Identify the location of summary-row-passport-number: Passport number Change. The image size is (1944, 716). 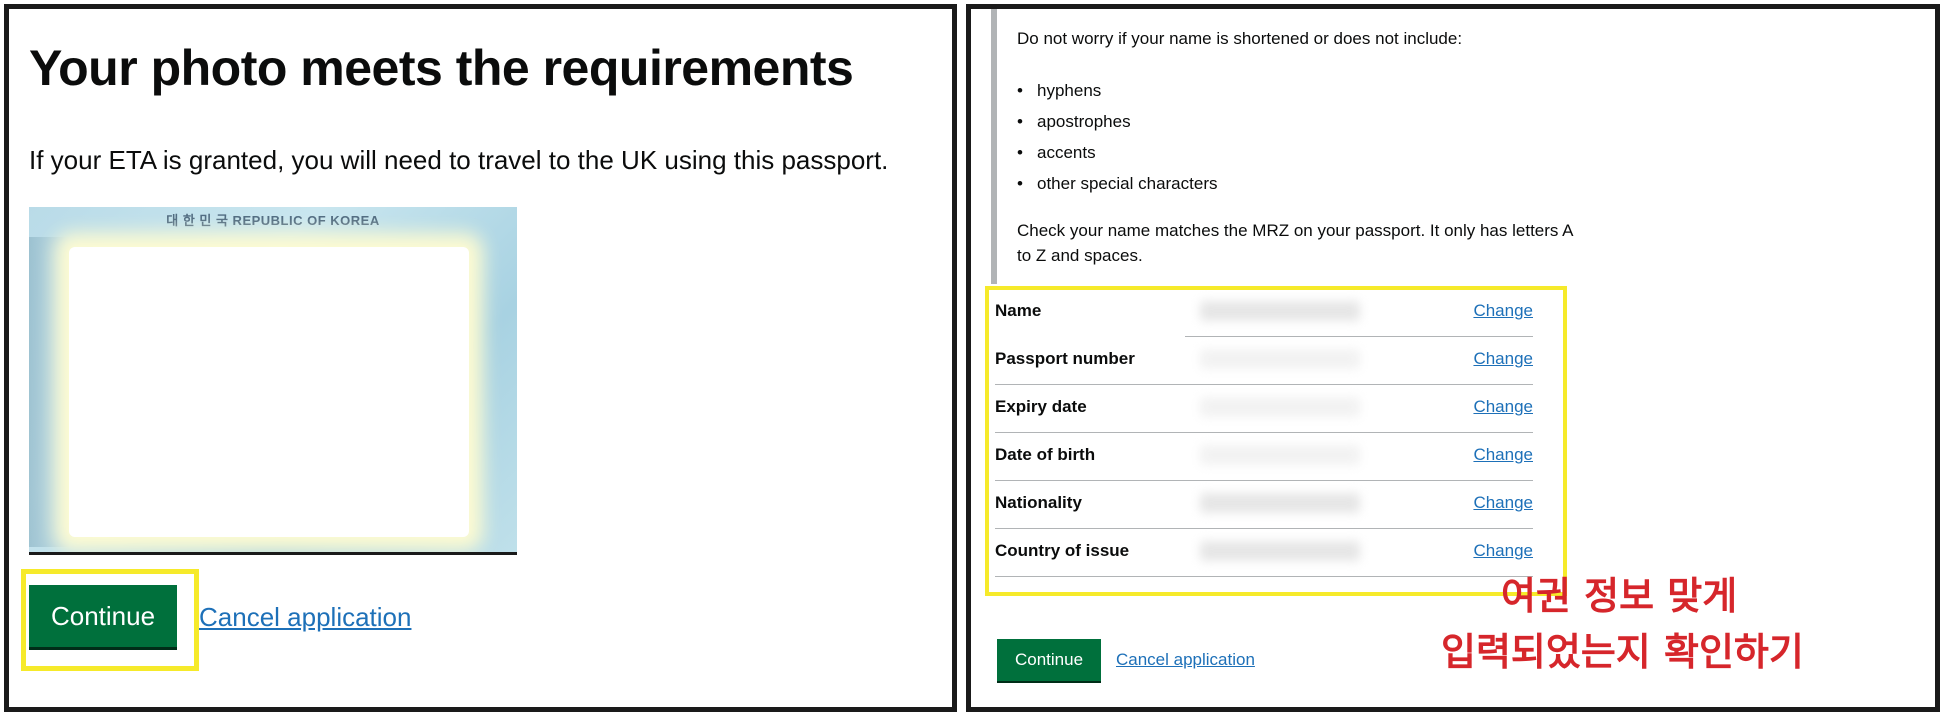
(1275, 361).